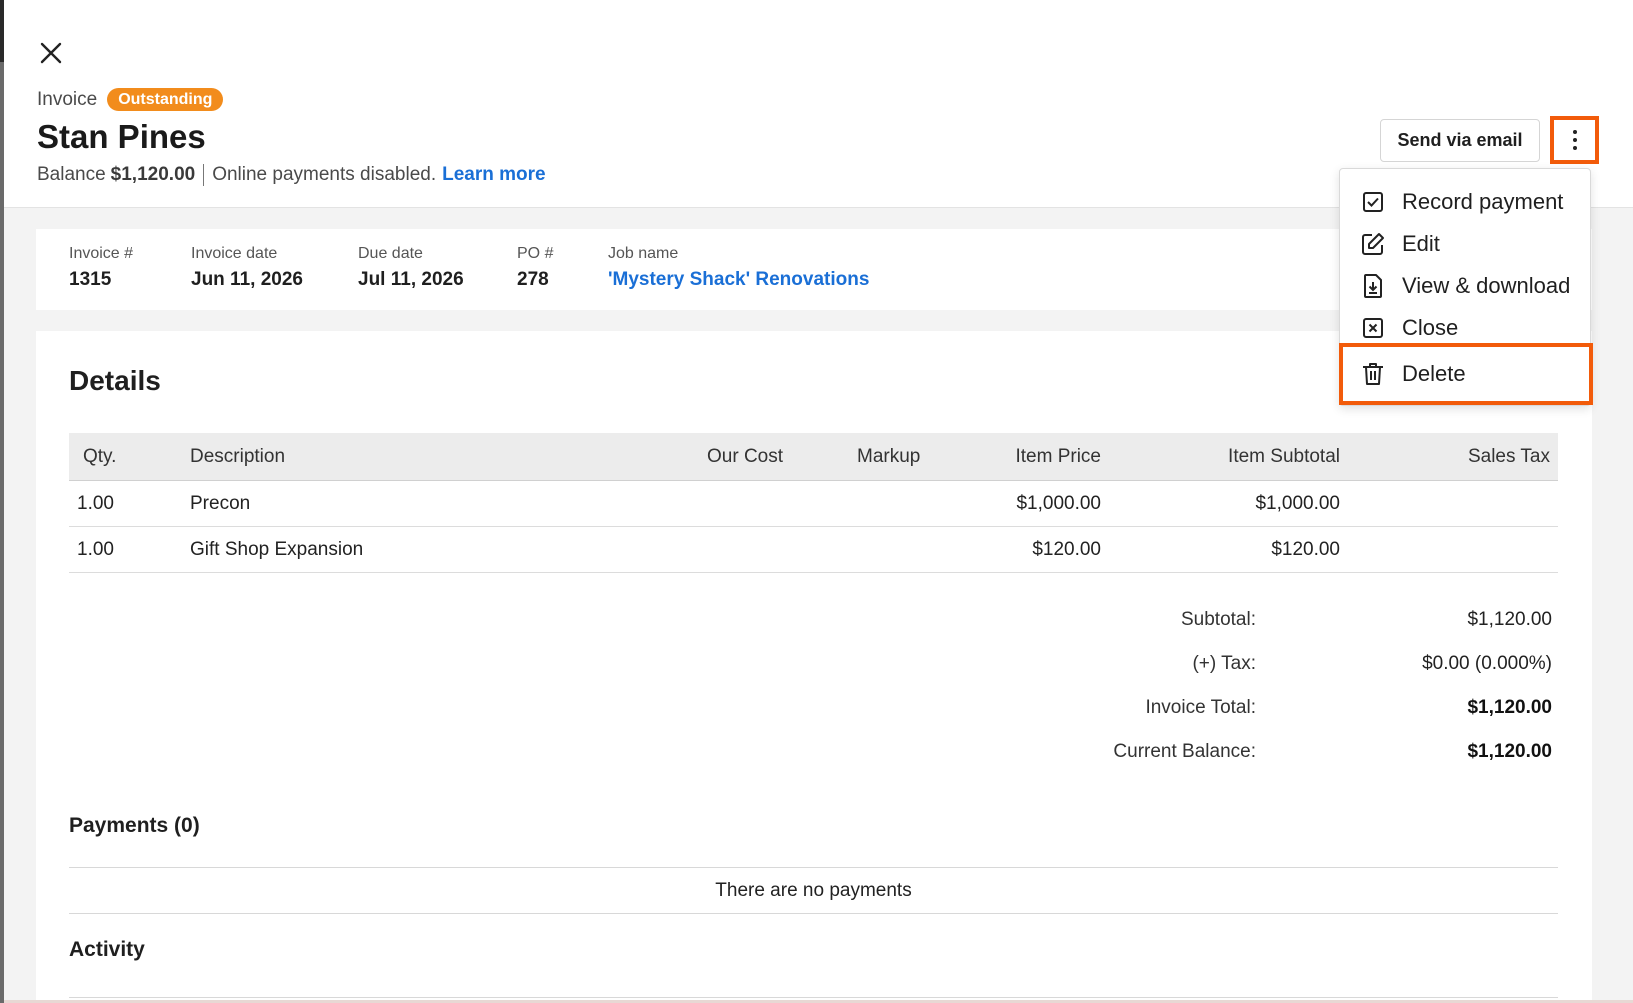 This screenshot has width=1633, height=1003. Describe the element at coordinates (1284, 456) in the screenshot. I see `column-header-item-subtotal: Item Subtotal` at that location.